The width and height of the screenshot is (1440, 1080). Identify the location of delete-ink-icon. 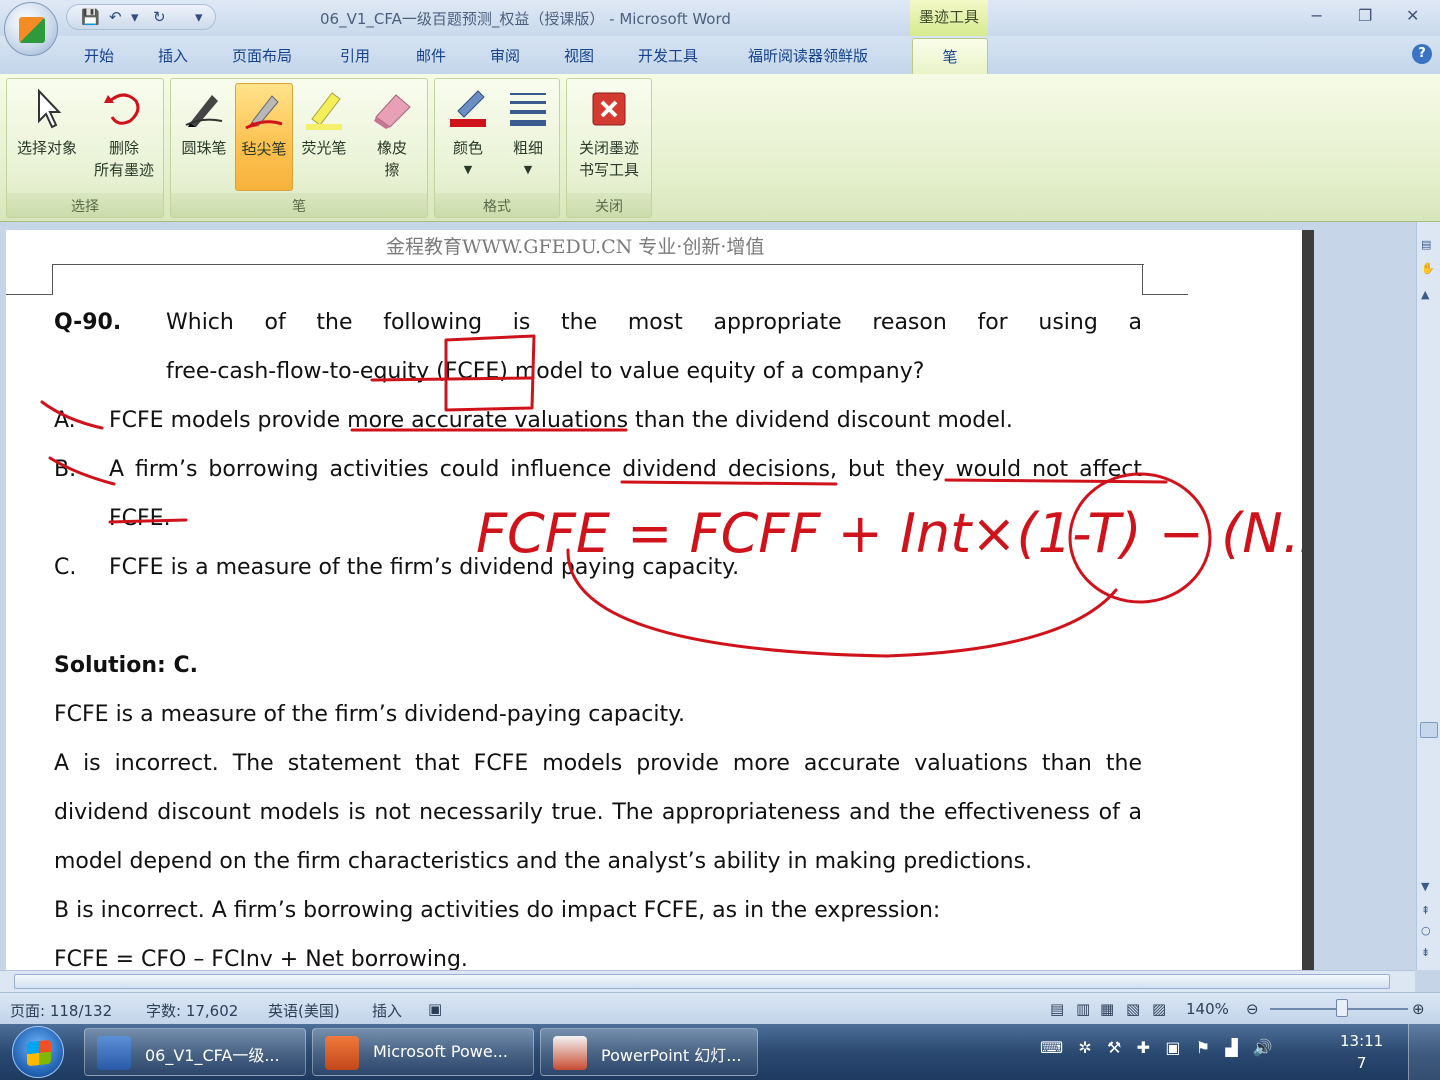
(122, 109).